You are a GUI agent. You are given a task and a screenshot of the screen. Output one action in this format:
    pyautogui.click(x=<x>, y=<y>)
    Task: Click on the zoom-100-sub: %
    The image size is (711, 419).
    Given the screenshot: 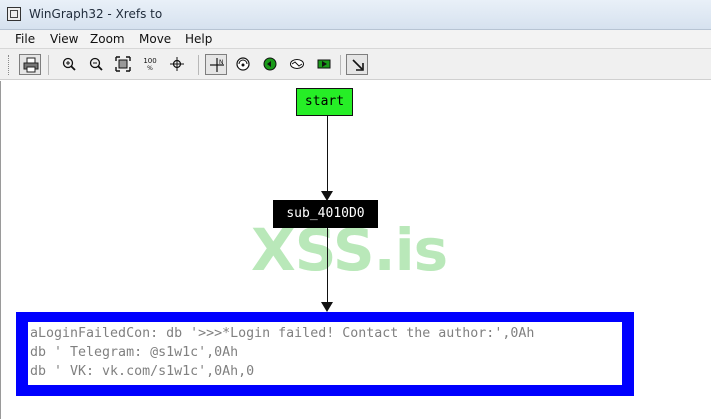 What is the action you would take?
    pyautogui.click(x=150, y=68)
    